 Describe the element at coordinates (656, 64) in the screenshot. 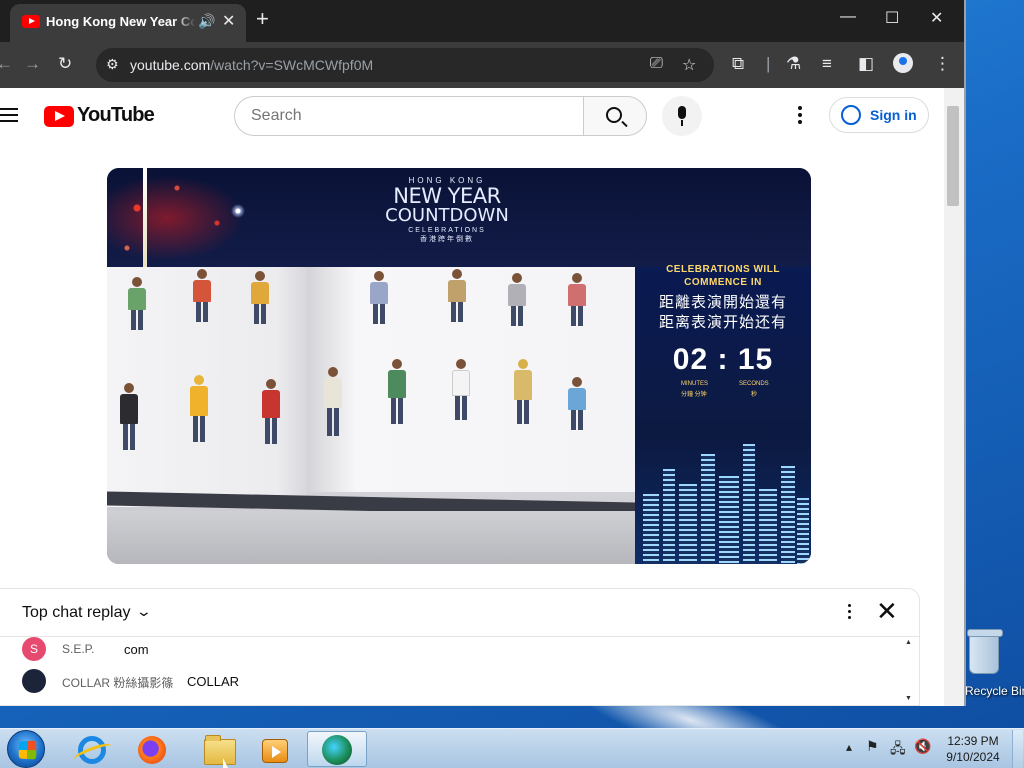

I see `install-app-icon: ⎚` at that location.